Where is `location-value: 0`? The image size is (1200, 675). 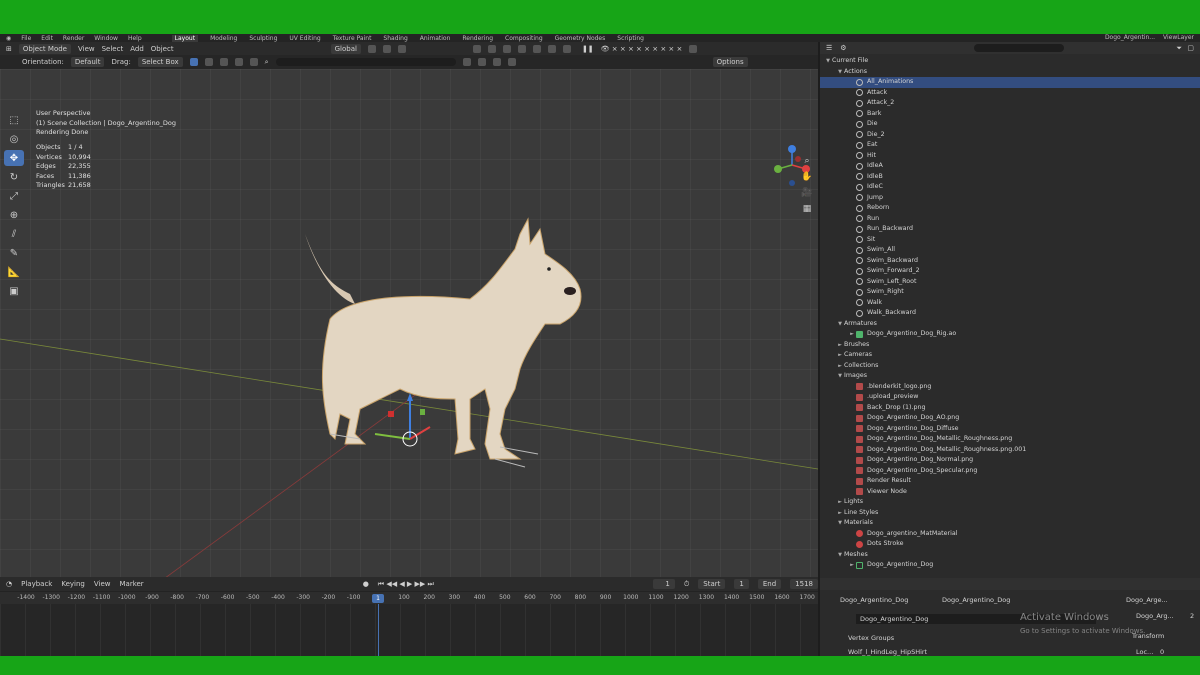 location-value: 0 is located at coordinates (1162, 652).